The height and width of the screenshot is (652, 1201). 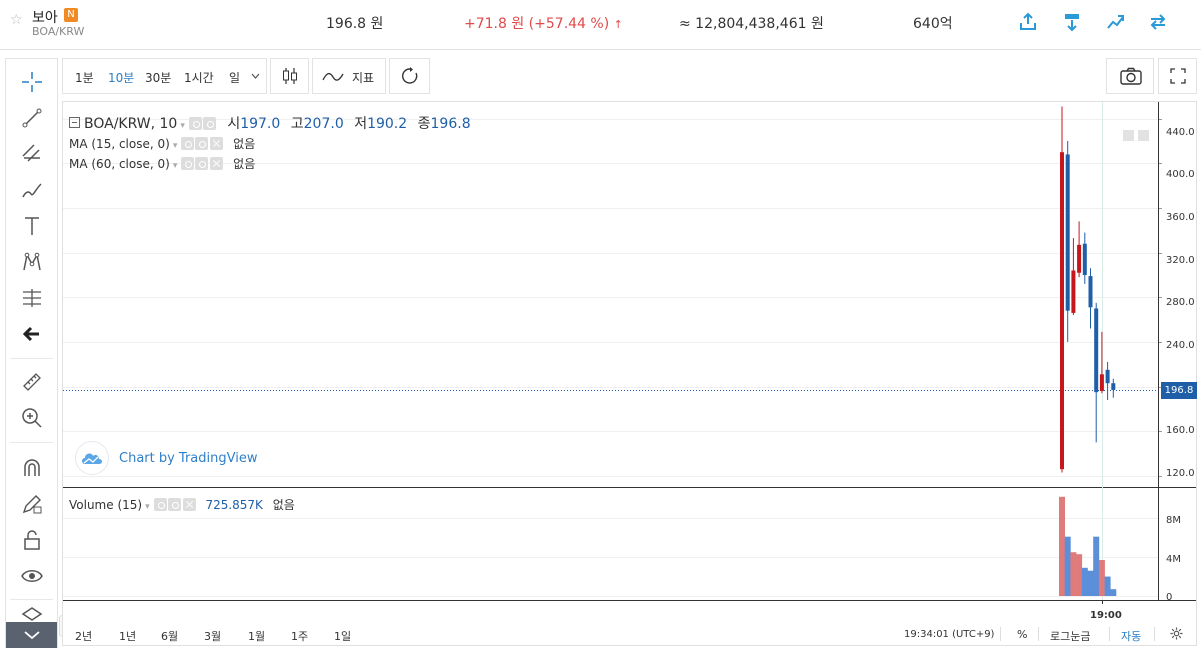 I want to click on price-tick: 160.0, so click(x=1180, y=430).